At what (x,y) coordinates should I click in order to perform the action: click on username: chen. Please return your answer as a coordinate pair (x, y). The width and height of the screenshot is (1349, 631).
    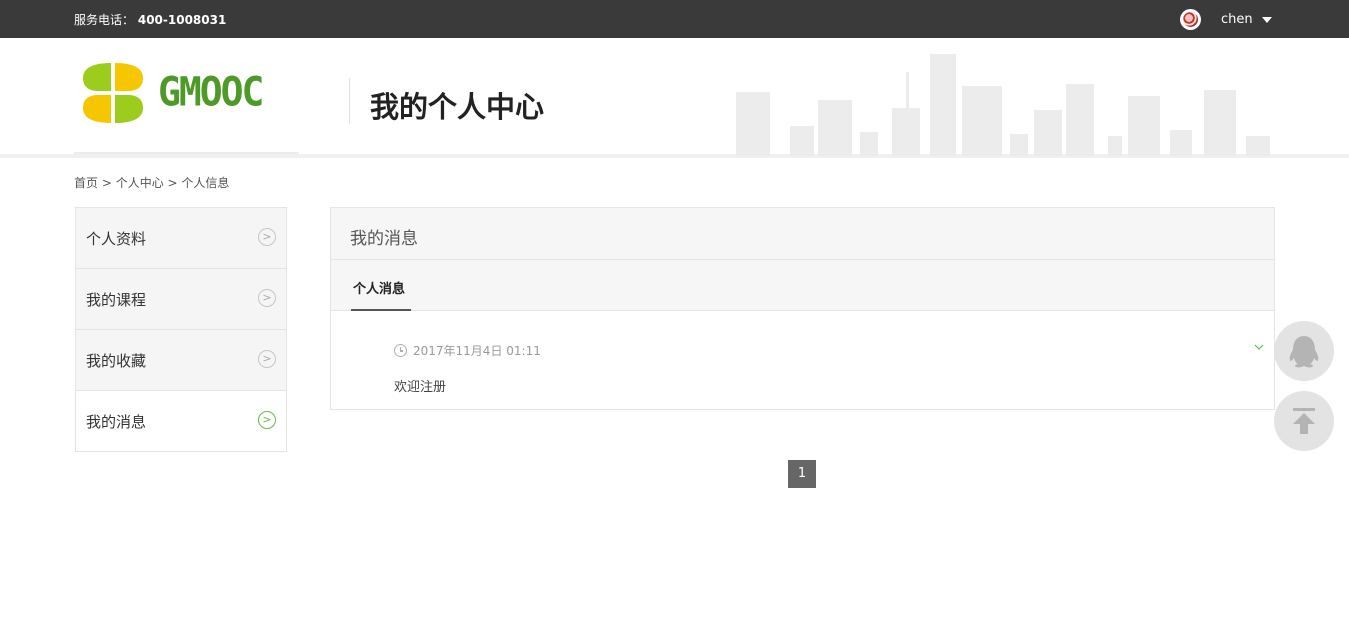
    Looking at the image, I should click on (1237, 19).